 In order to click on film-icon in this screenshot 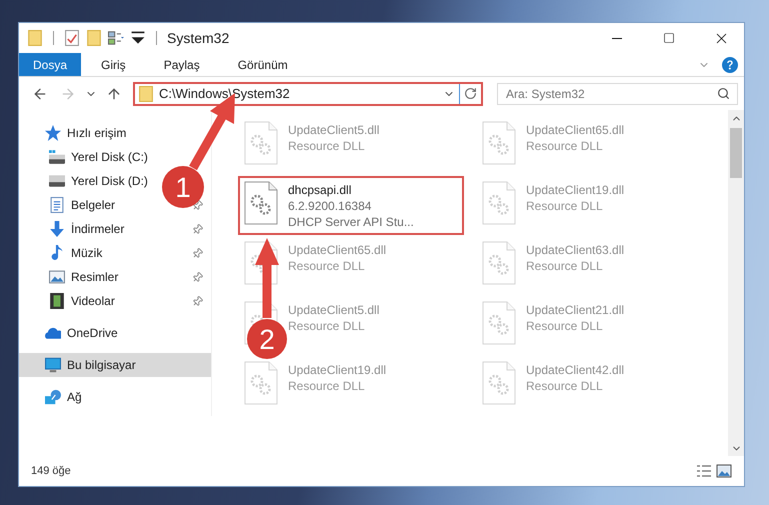, I will do `click(57, 301)`.